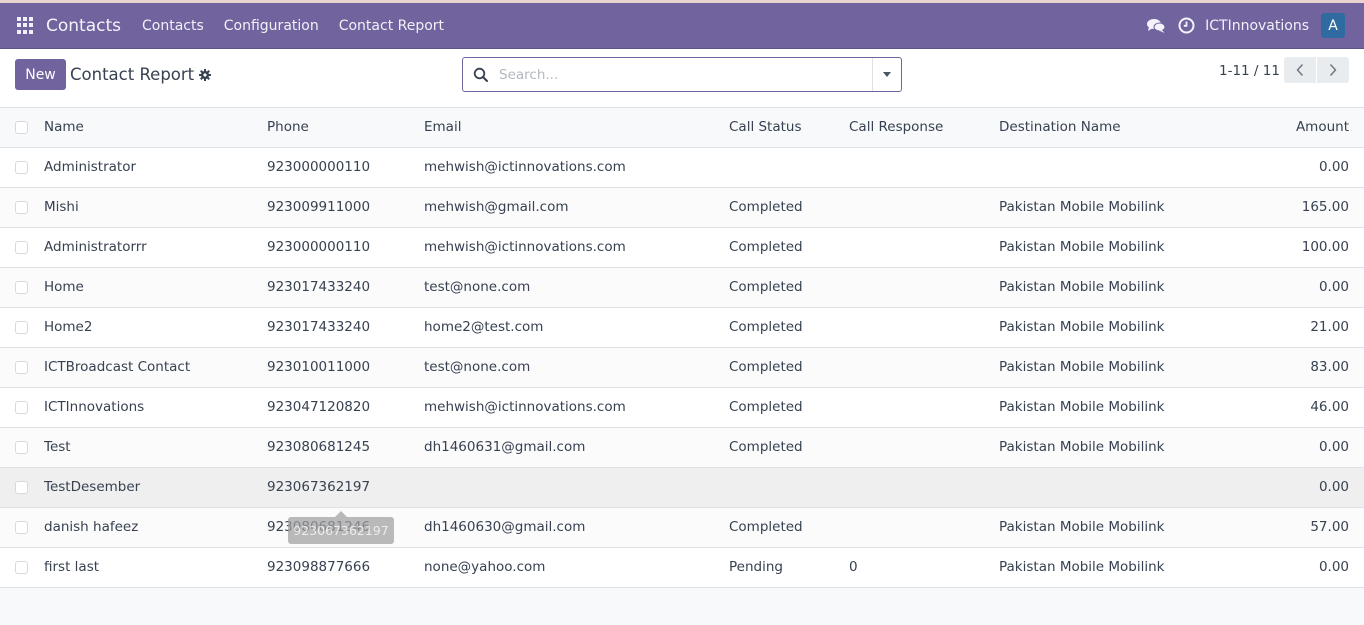  What do you see at coordinates (1124, 167) in the screenshot?
I see `cell-destination-name` at bounding box center [1124, 167].